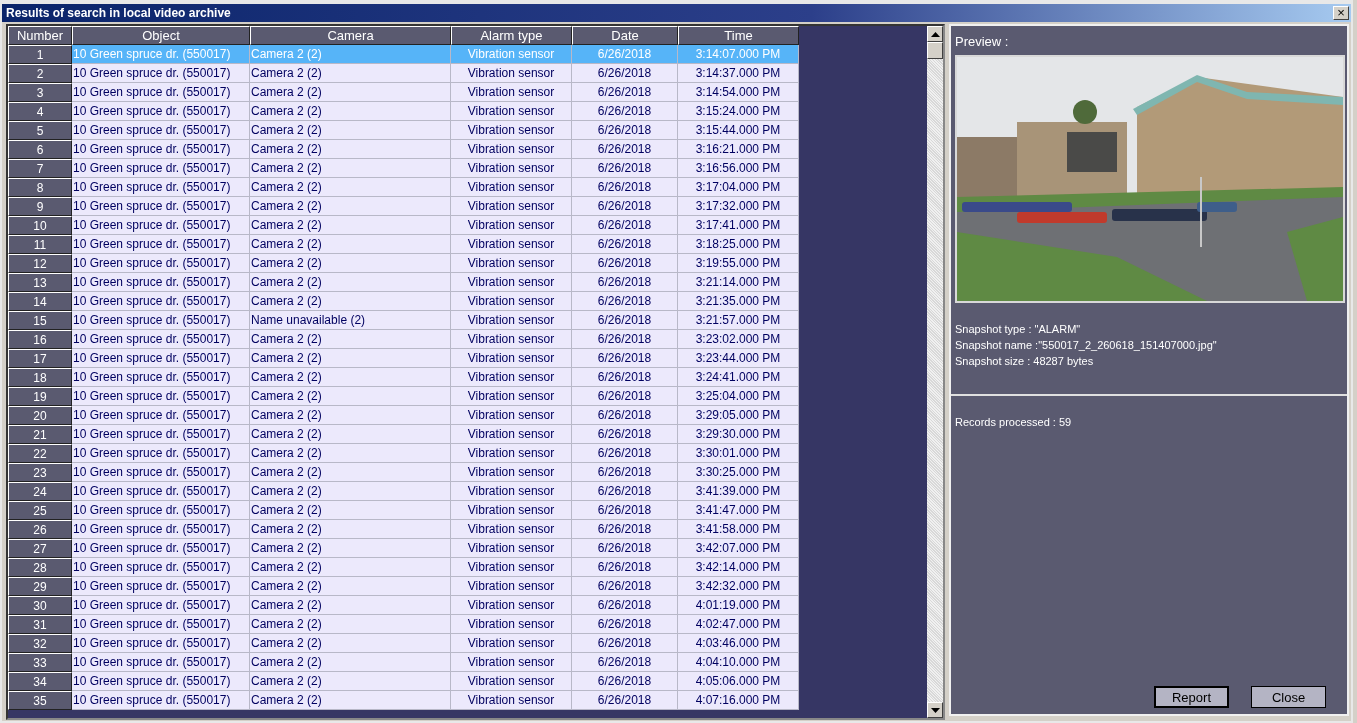 This screenshot has width=1357, height=723. I want to click on row-number: 7, so click(40, 168).